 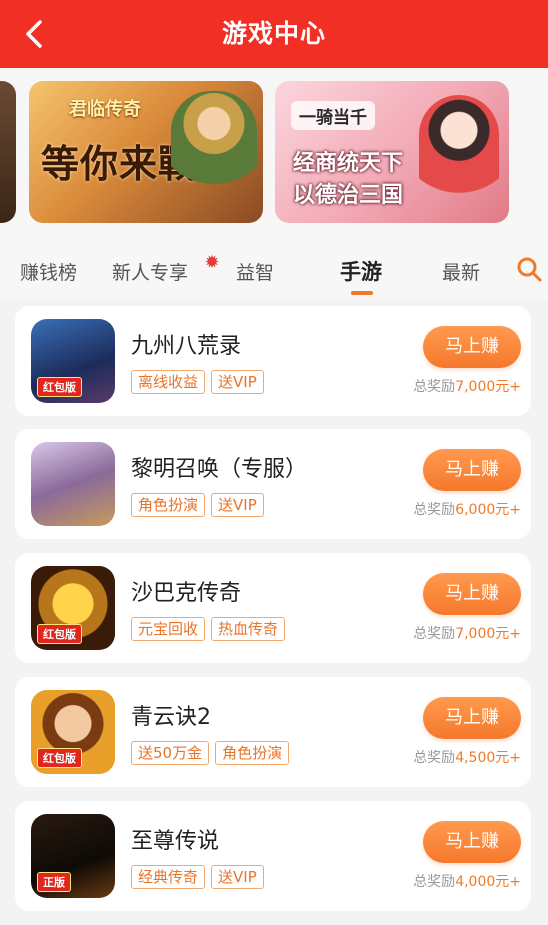 I want to click on page-title: 游戏中心, so click(x=273, y=33).